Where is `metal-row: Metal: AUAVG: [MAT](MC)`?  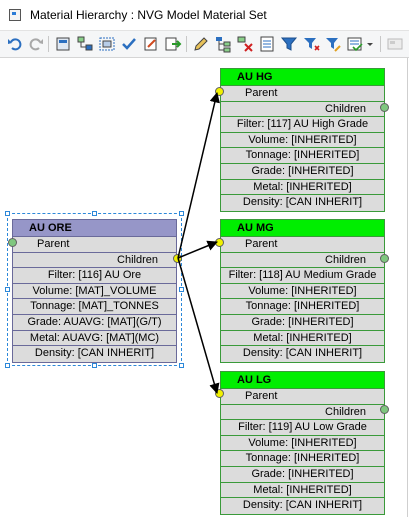 metal-row: Metal: AUAVG: [MAT](MC) is located at coordinates (94, 339).